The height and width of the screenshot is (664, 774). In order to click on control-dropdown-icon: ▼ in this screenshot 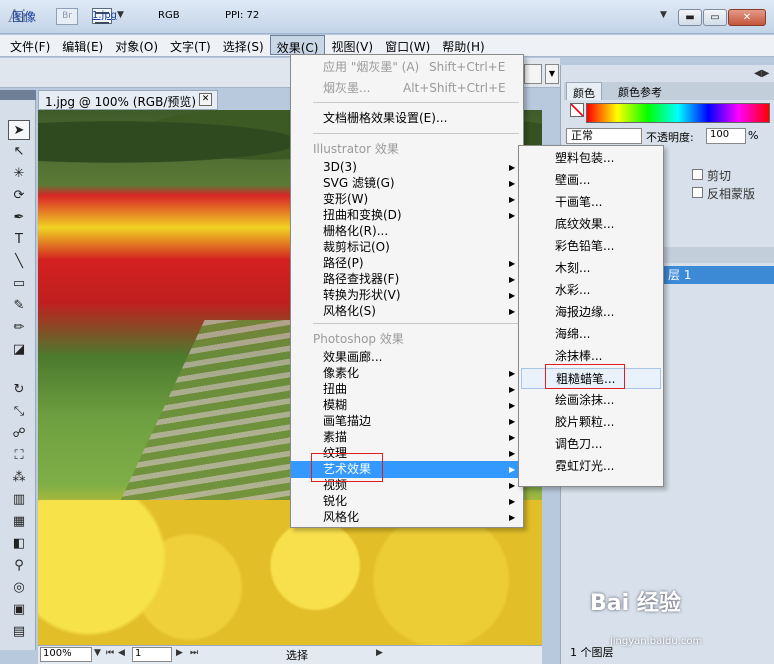, I will do `click(552, 74)`.